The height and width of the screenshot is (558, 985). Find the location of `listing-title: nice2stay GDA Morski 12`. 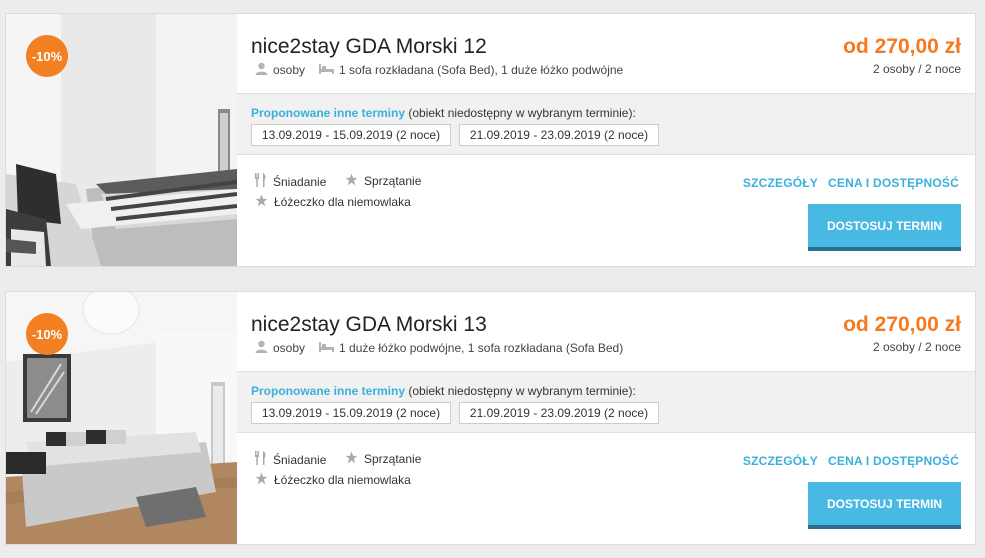

listing-title: nice2stay GDA Morski 12 is located at coordinates (369, 47).